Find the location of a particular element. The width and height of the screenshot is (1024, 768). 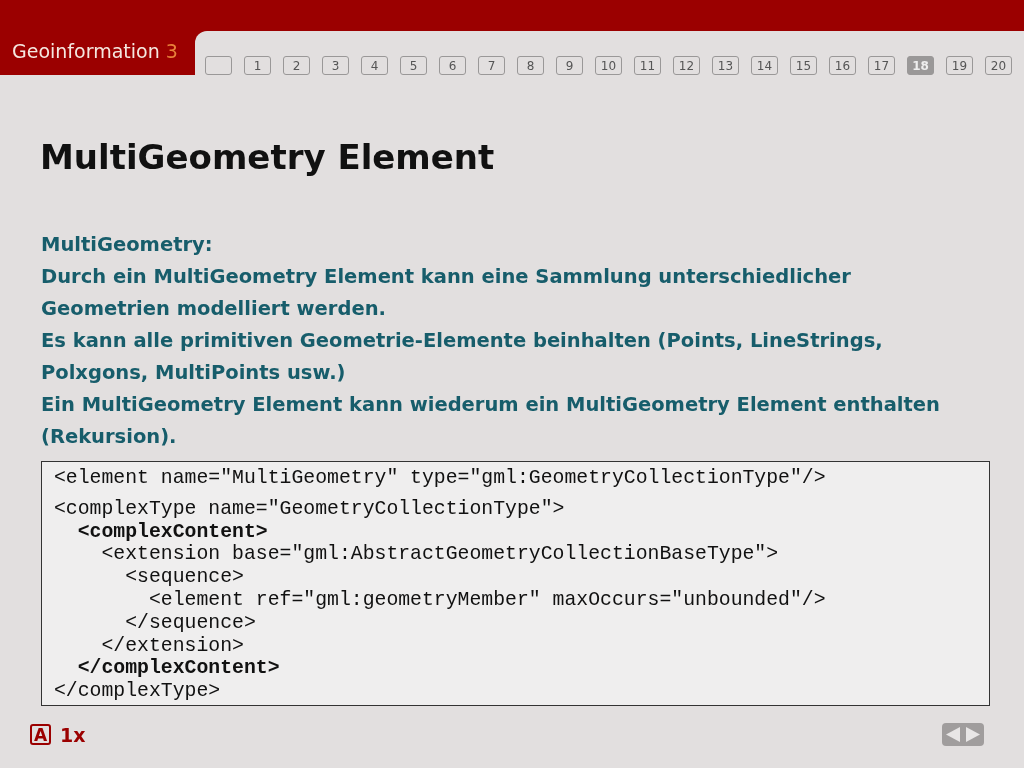

code-line: <complexContent> is located at coordinates (172, 532).